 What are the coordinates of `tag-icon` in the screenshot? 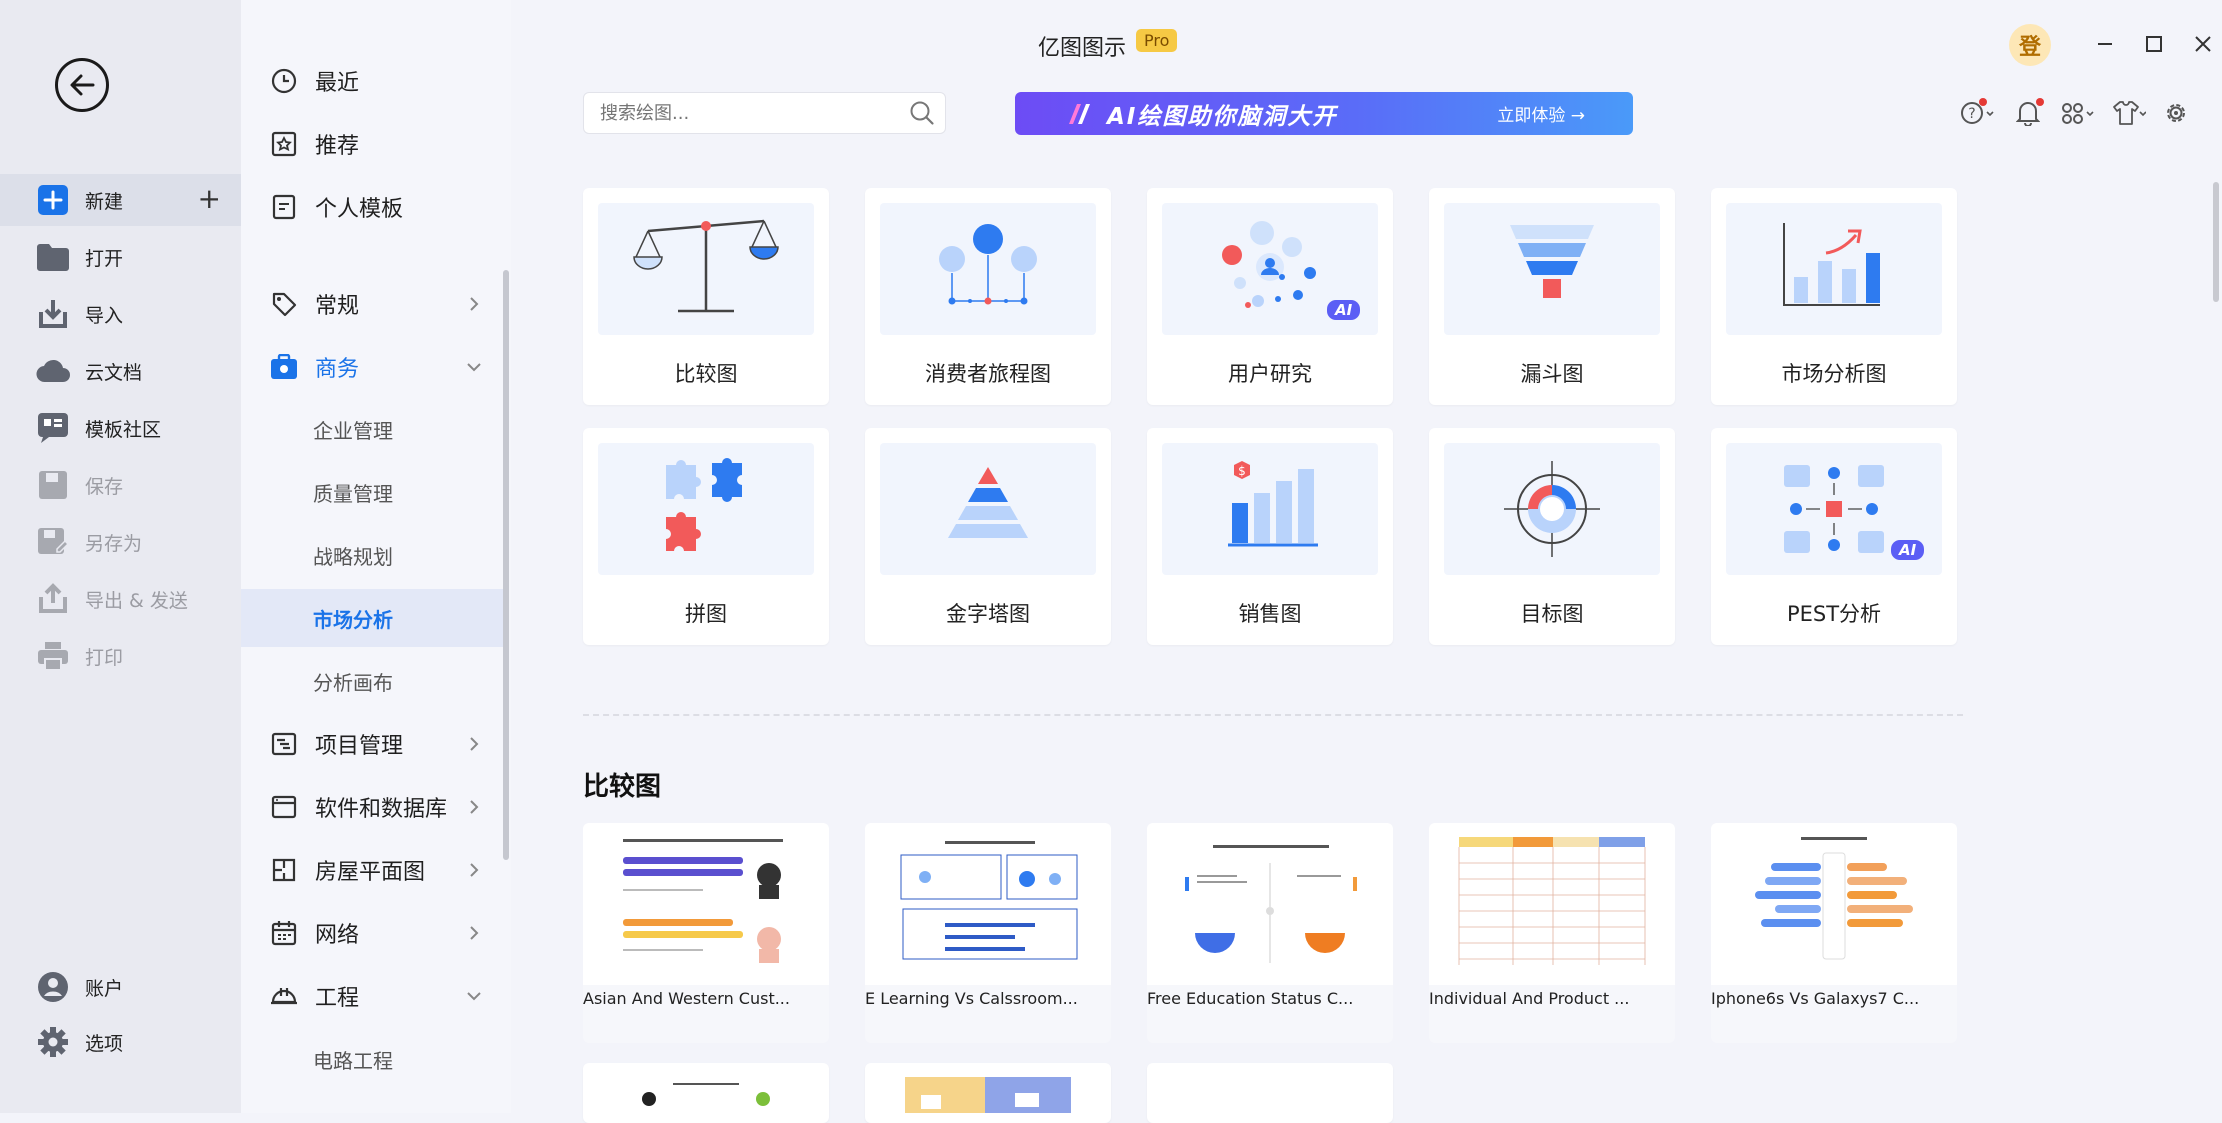 It's located at (284, 304).